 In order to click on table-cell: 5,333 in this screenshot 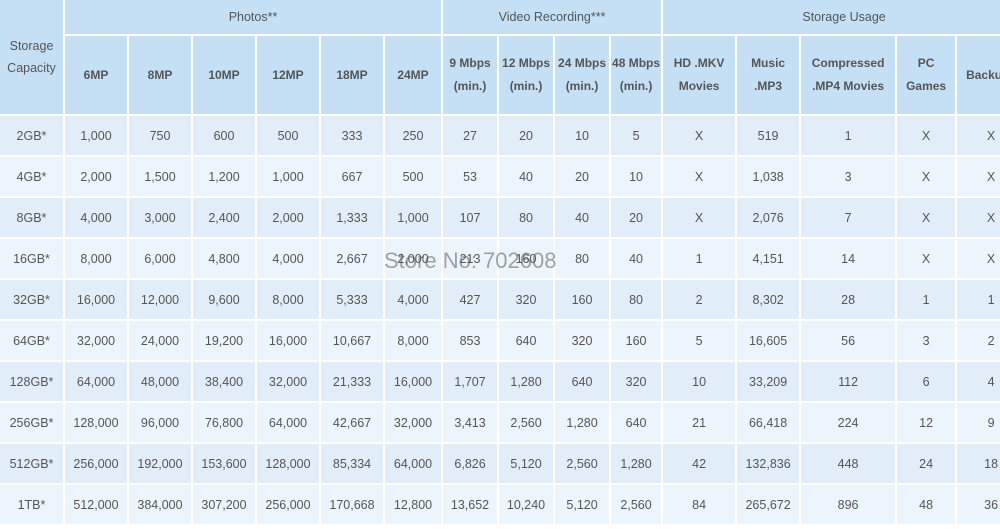, I will do `click(352, 299)`.